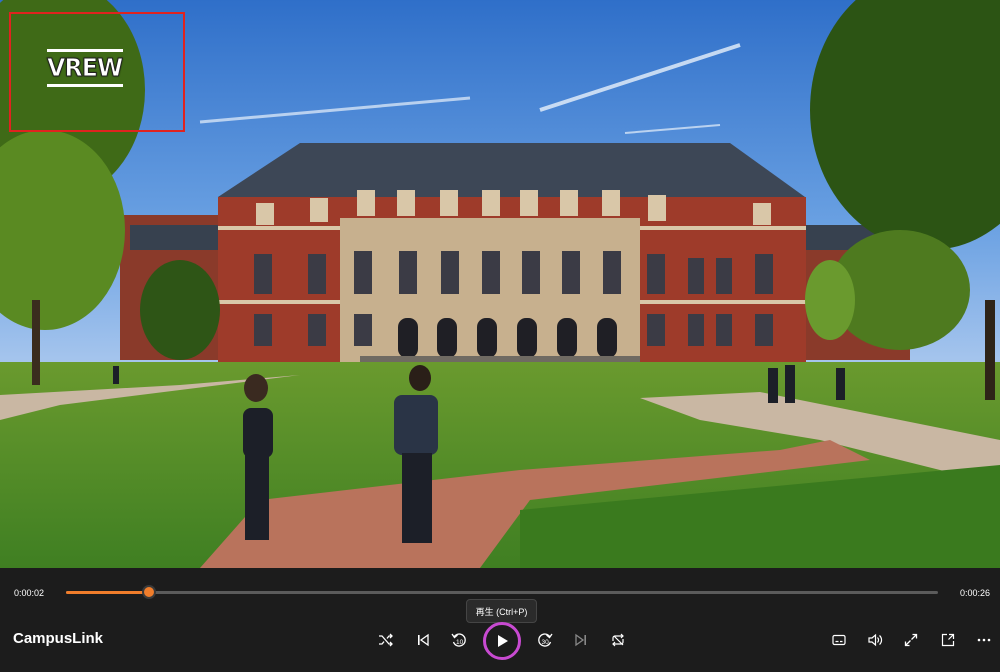 This screenshot has height=672, width=1000. I want to click on watermark-text: VREW, so click(85, 68).